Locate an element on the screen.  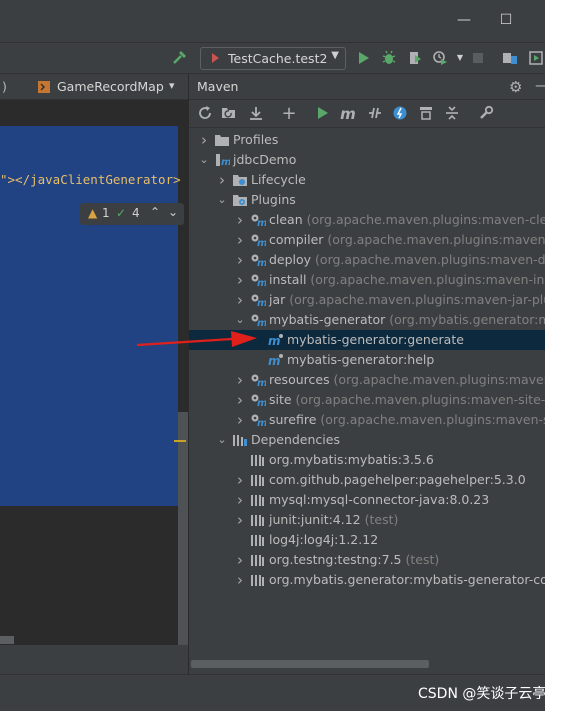
tree-item-name: deploy is located at coordinates (290, 259).